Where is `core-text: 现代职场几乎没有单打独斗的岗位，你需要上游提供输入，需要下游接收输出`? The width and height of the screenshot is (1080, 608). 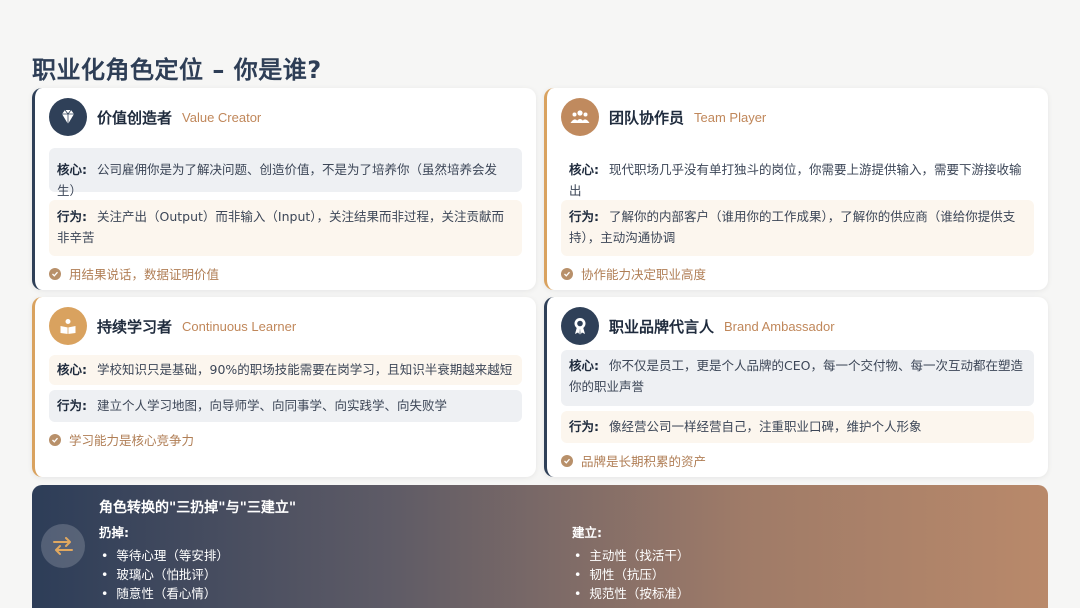 core-text: 现代职场几乎没有单打独斗的岗位，你需要上游提供输入，需要下游接收输出 is located at coordinates (795, 180).